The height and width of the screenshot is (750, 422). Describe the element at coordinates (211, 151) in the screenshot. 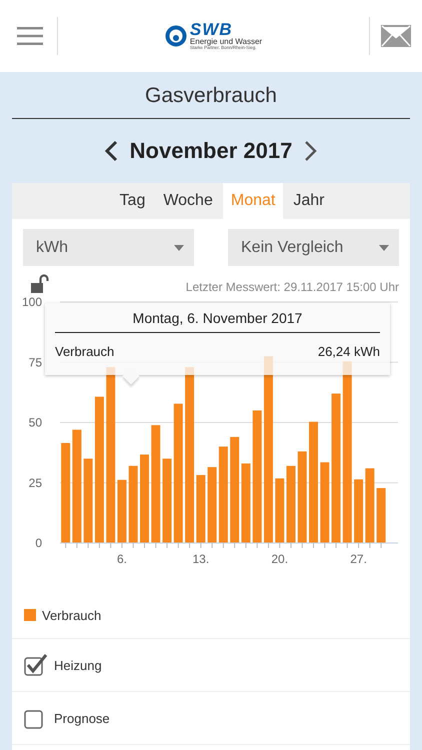

I see `period-label: November 2017` at that location.